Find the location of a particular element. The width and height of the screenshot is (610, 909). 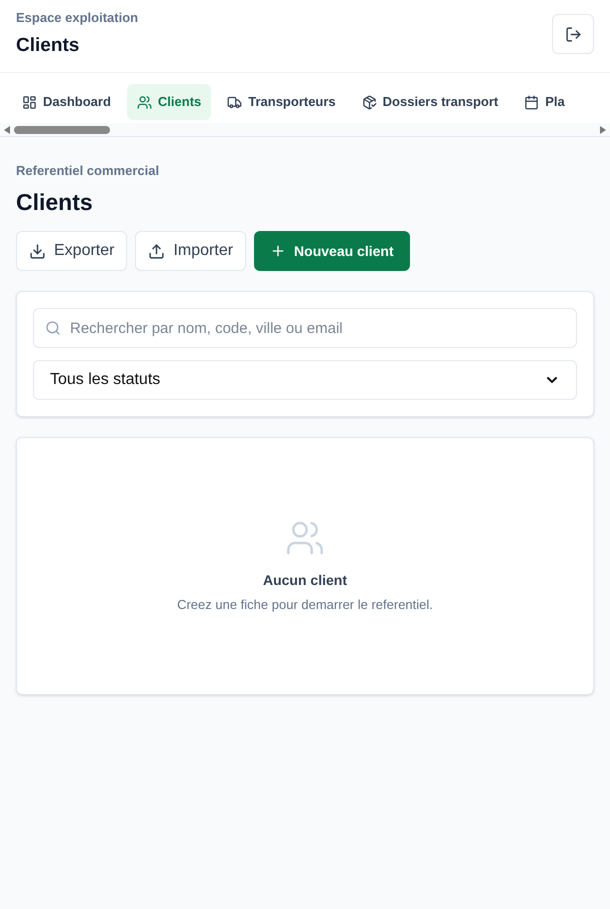

logout-icon is located at coordinates (573, 34).